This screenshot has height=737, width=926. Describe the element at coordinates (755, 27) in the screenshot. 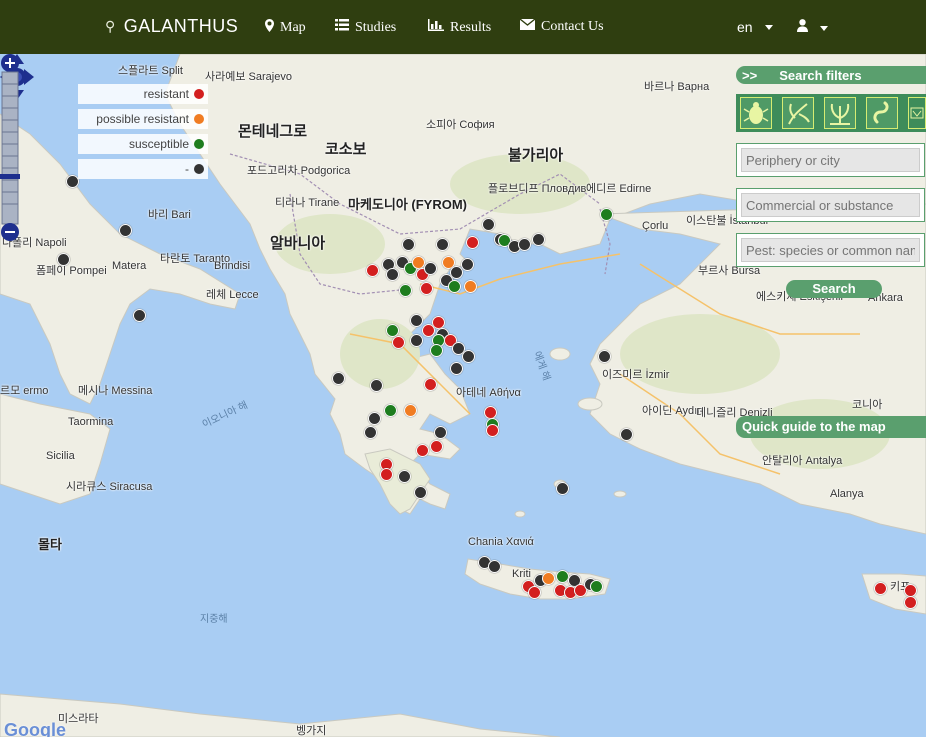

I see `language-dropdown: en` at that location.